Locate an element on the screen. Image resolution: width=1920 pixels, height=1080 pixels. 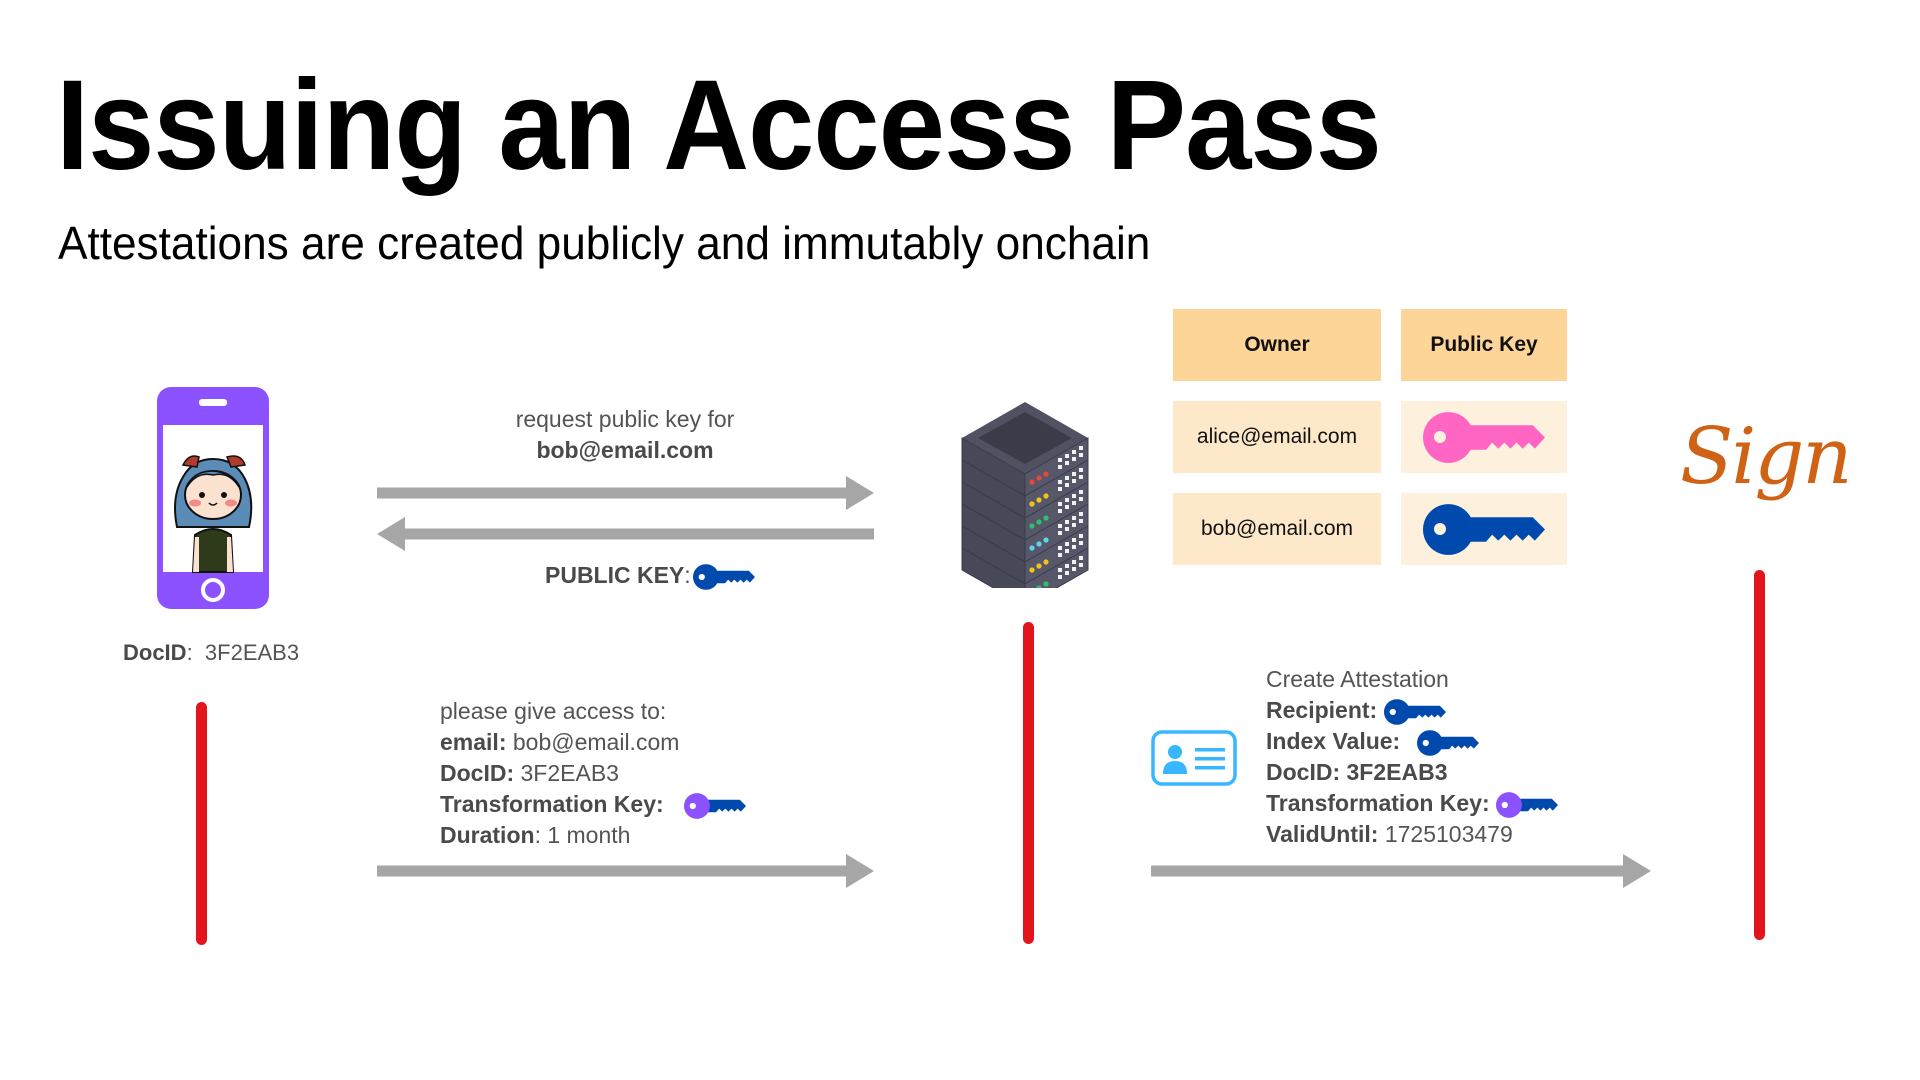
field-value: 1725103479 is located at coordinates (1445, 834).